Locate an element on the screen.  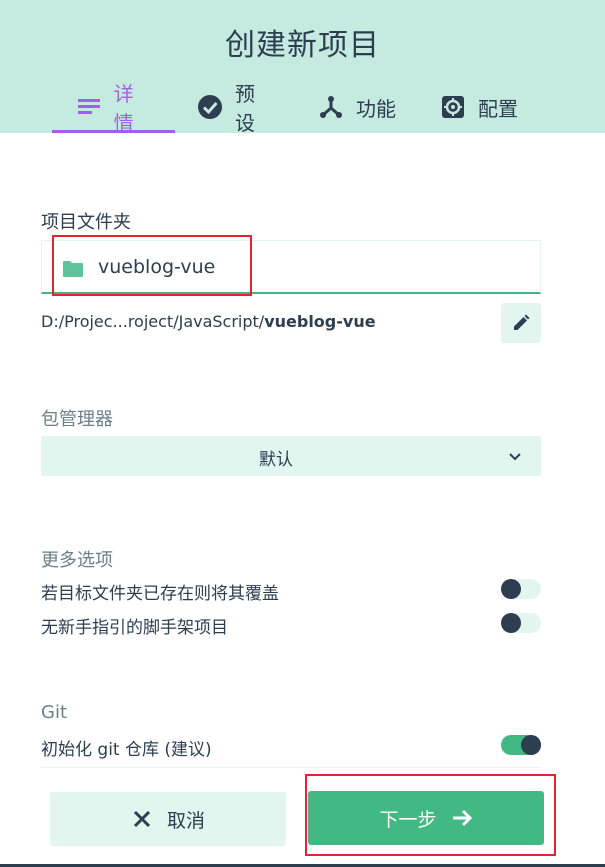
overwrite-toggle is located at coordinates (521, 589).